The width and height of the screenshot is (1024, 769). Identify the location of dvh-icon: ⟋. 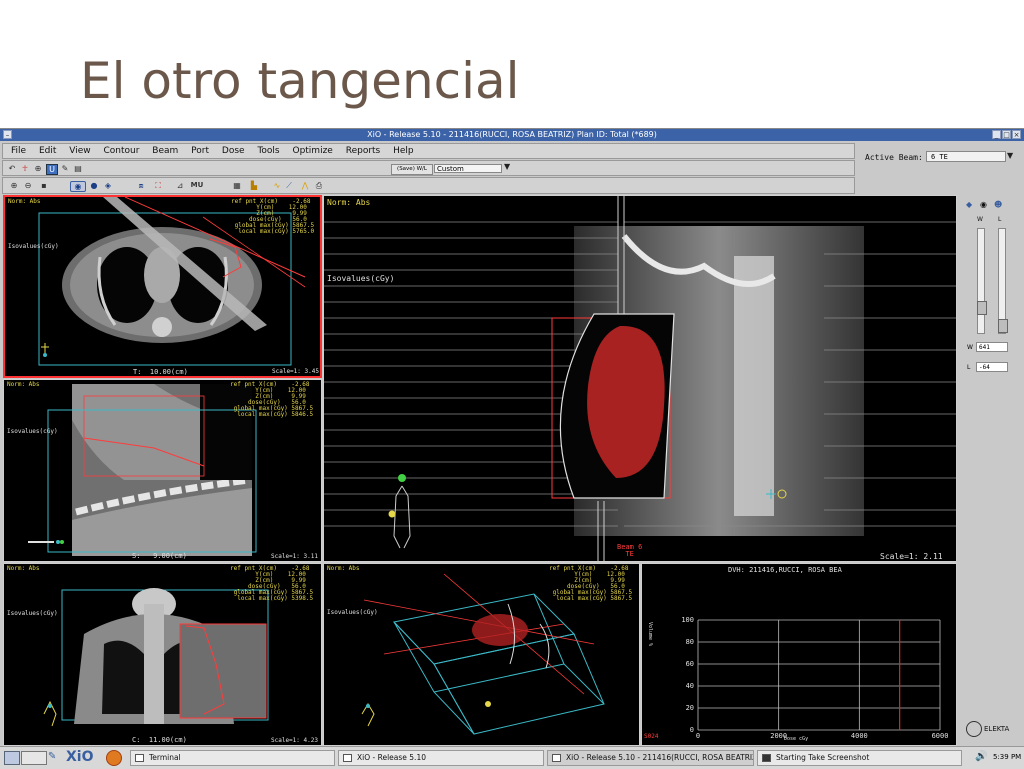
(289, 185).